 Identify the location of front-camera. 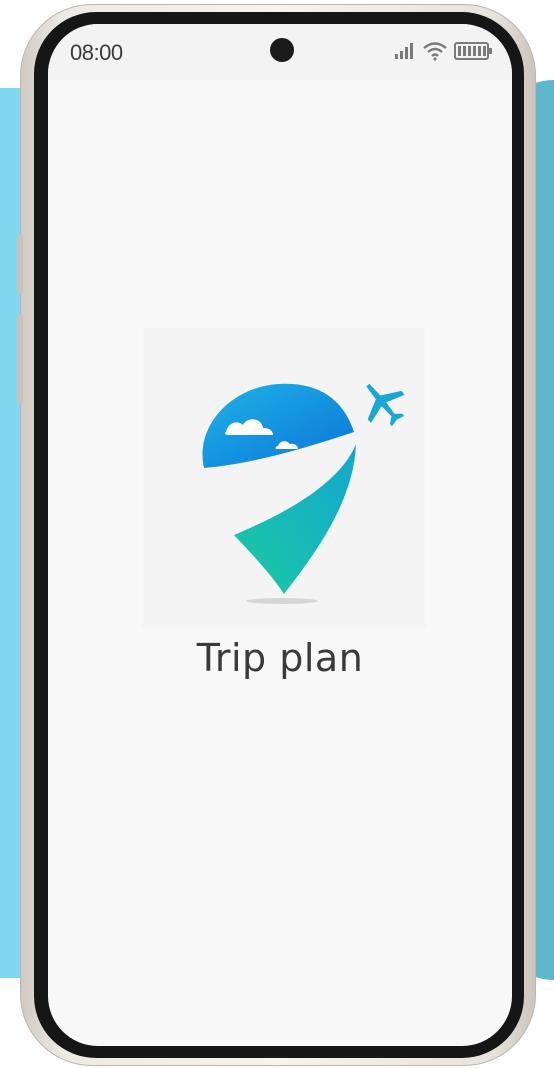
(282, 50).